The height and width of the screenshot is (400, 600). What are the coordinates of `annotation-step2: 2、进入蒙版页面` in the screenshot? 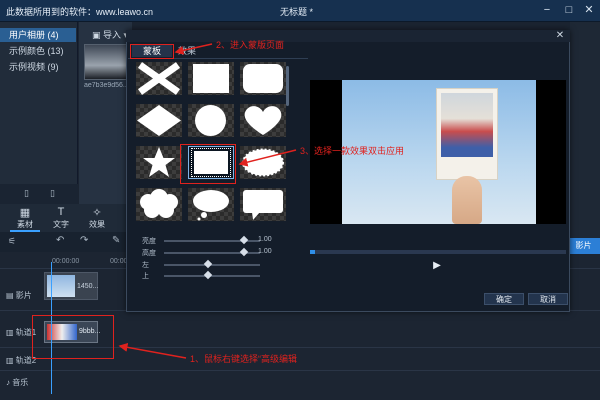 It's located at (250, 45).